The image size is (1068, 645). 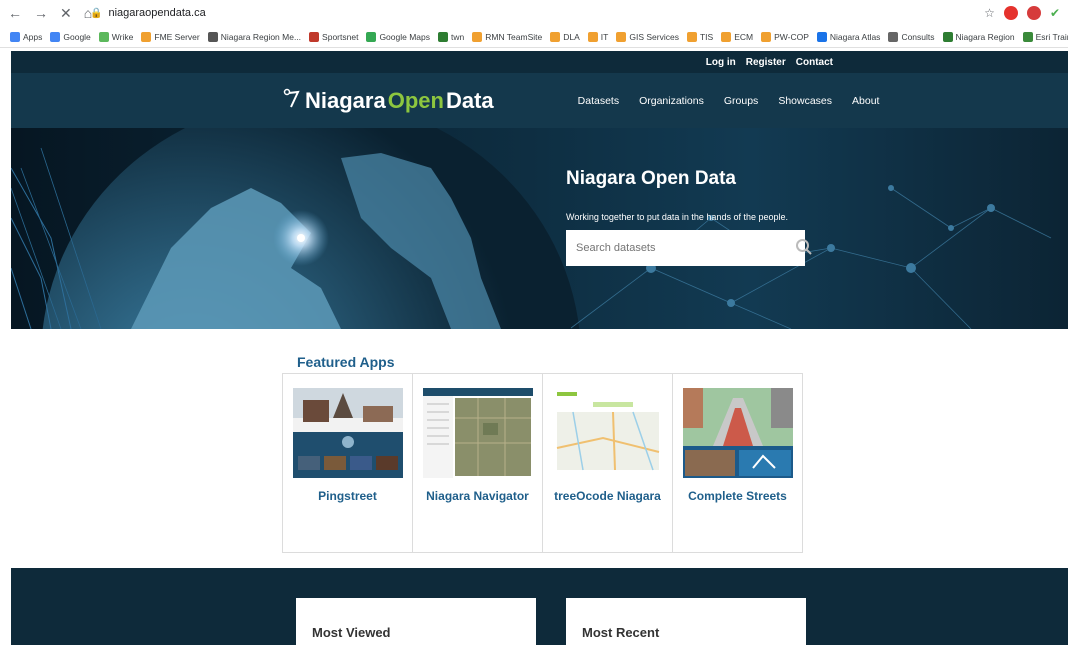 What do you see at coordinates (346, 362) in the screenshot?
I see `featured-apps-heading: Featured Apps` at bounding box center [346, 362].